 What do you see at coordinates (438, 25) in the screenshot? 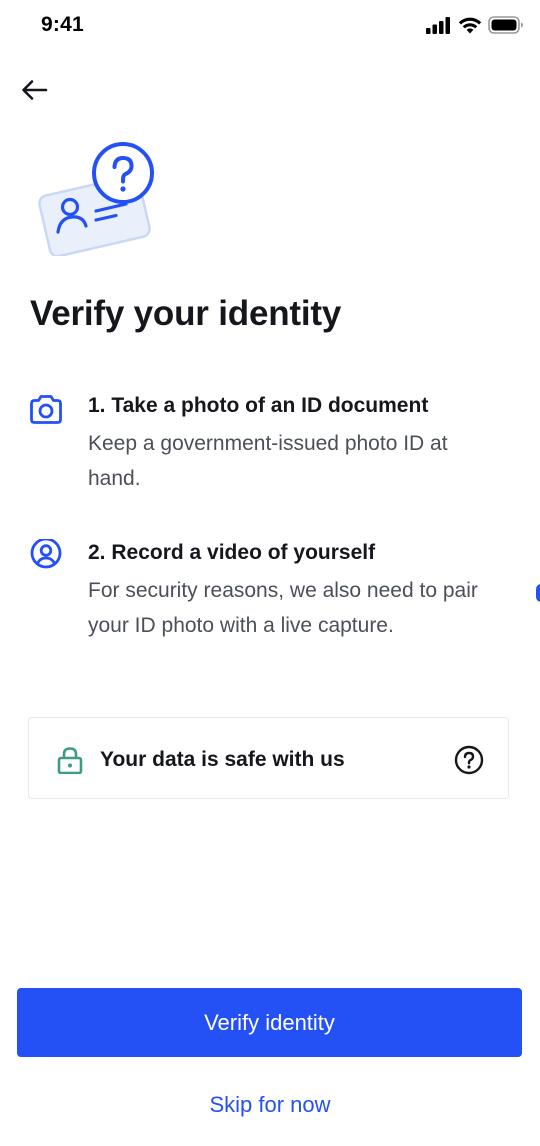
I see `signal-icon` at bounding box center [438, 25].